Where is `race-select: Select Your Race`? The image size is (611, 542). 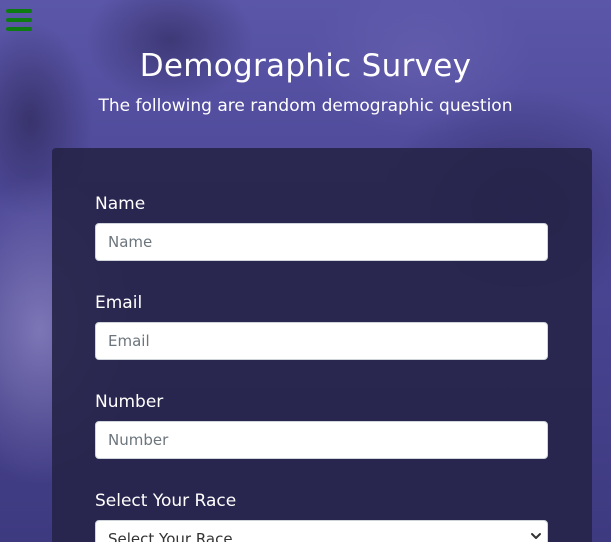
race-select: Select Your Race is located at coordinates (321, 531).